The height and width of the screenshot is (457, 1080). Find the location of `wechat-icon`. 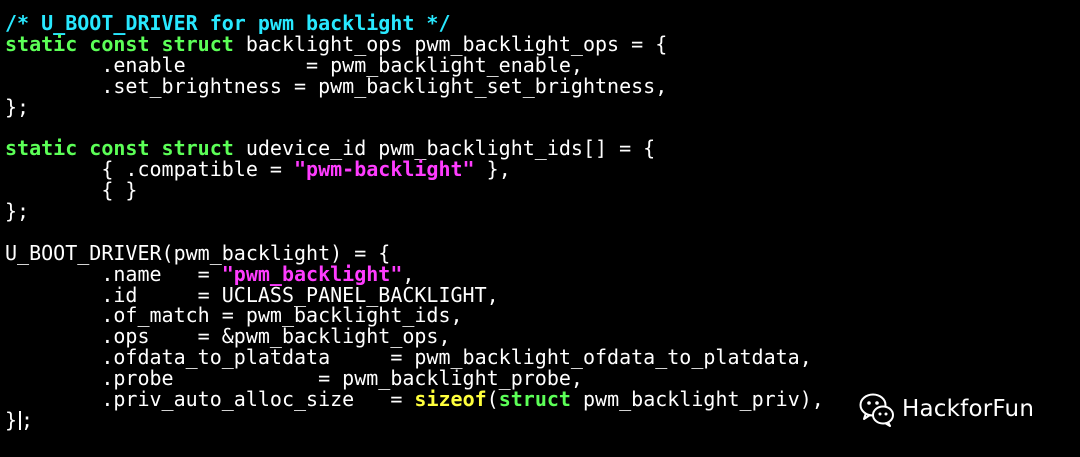

wechat-icon is located at coordinates (876, 410).